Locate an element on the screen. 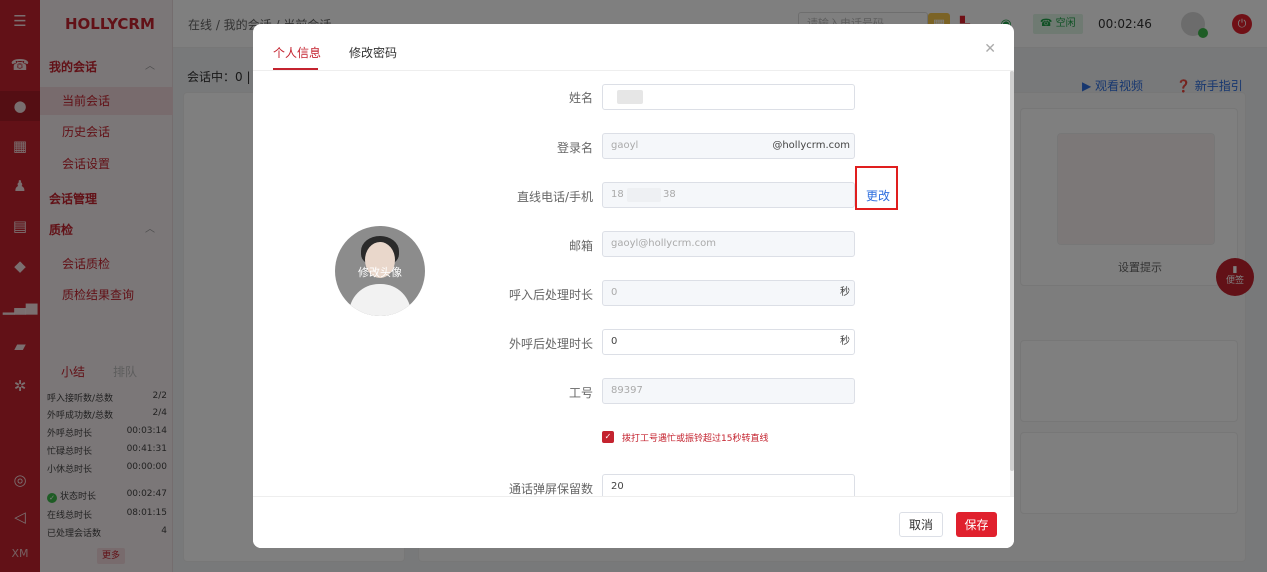  phone-label: 直线电话/手机 is located at coordinates (554, 197).